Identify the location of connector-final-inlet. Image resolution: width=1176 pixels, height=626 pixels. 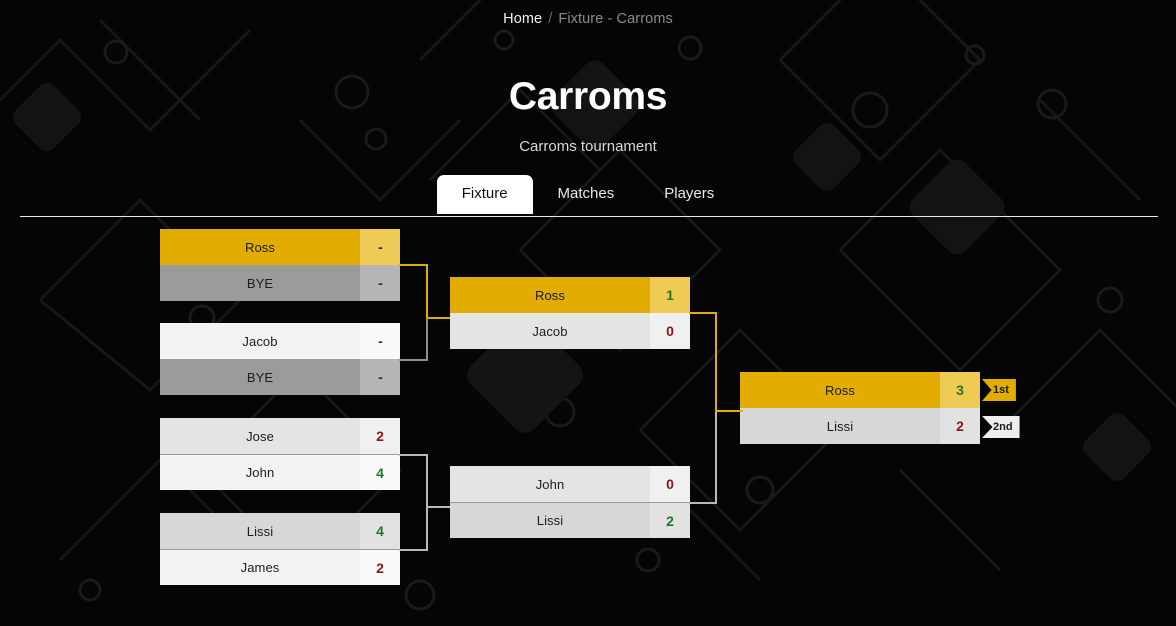
(729, 411).